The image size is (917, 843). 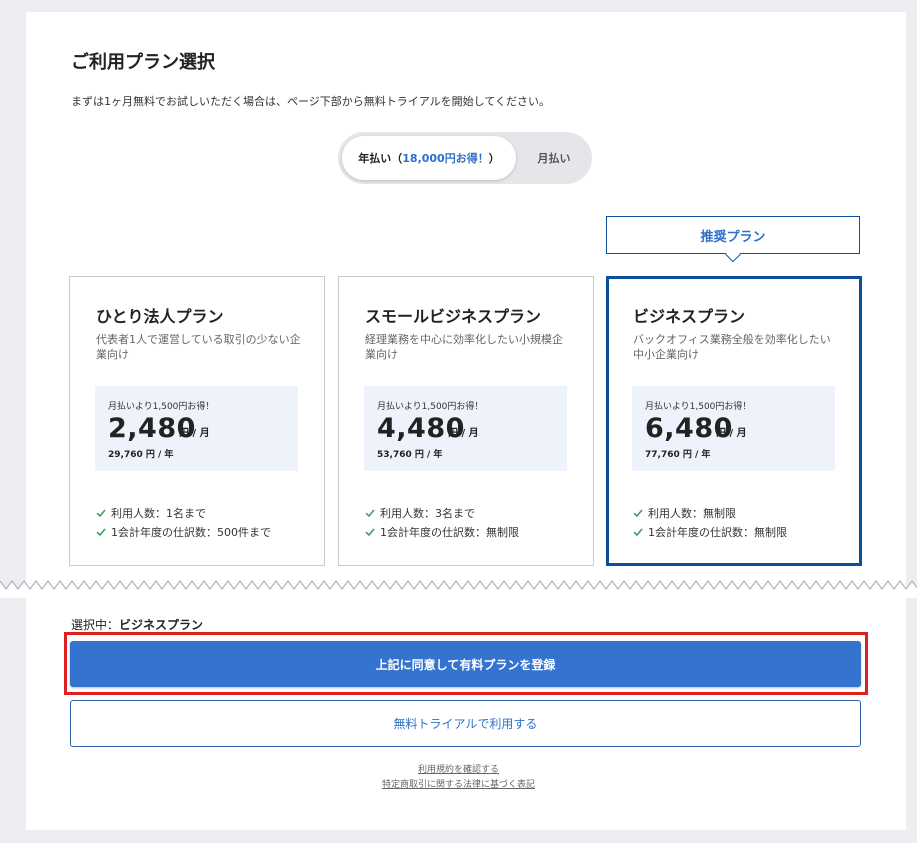 I want to click on free-trial-button: 無料トライアルで利用する, so click(x=465, y=723).